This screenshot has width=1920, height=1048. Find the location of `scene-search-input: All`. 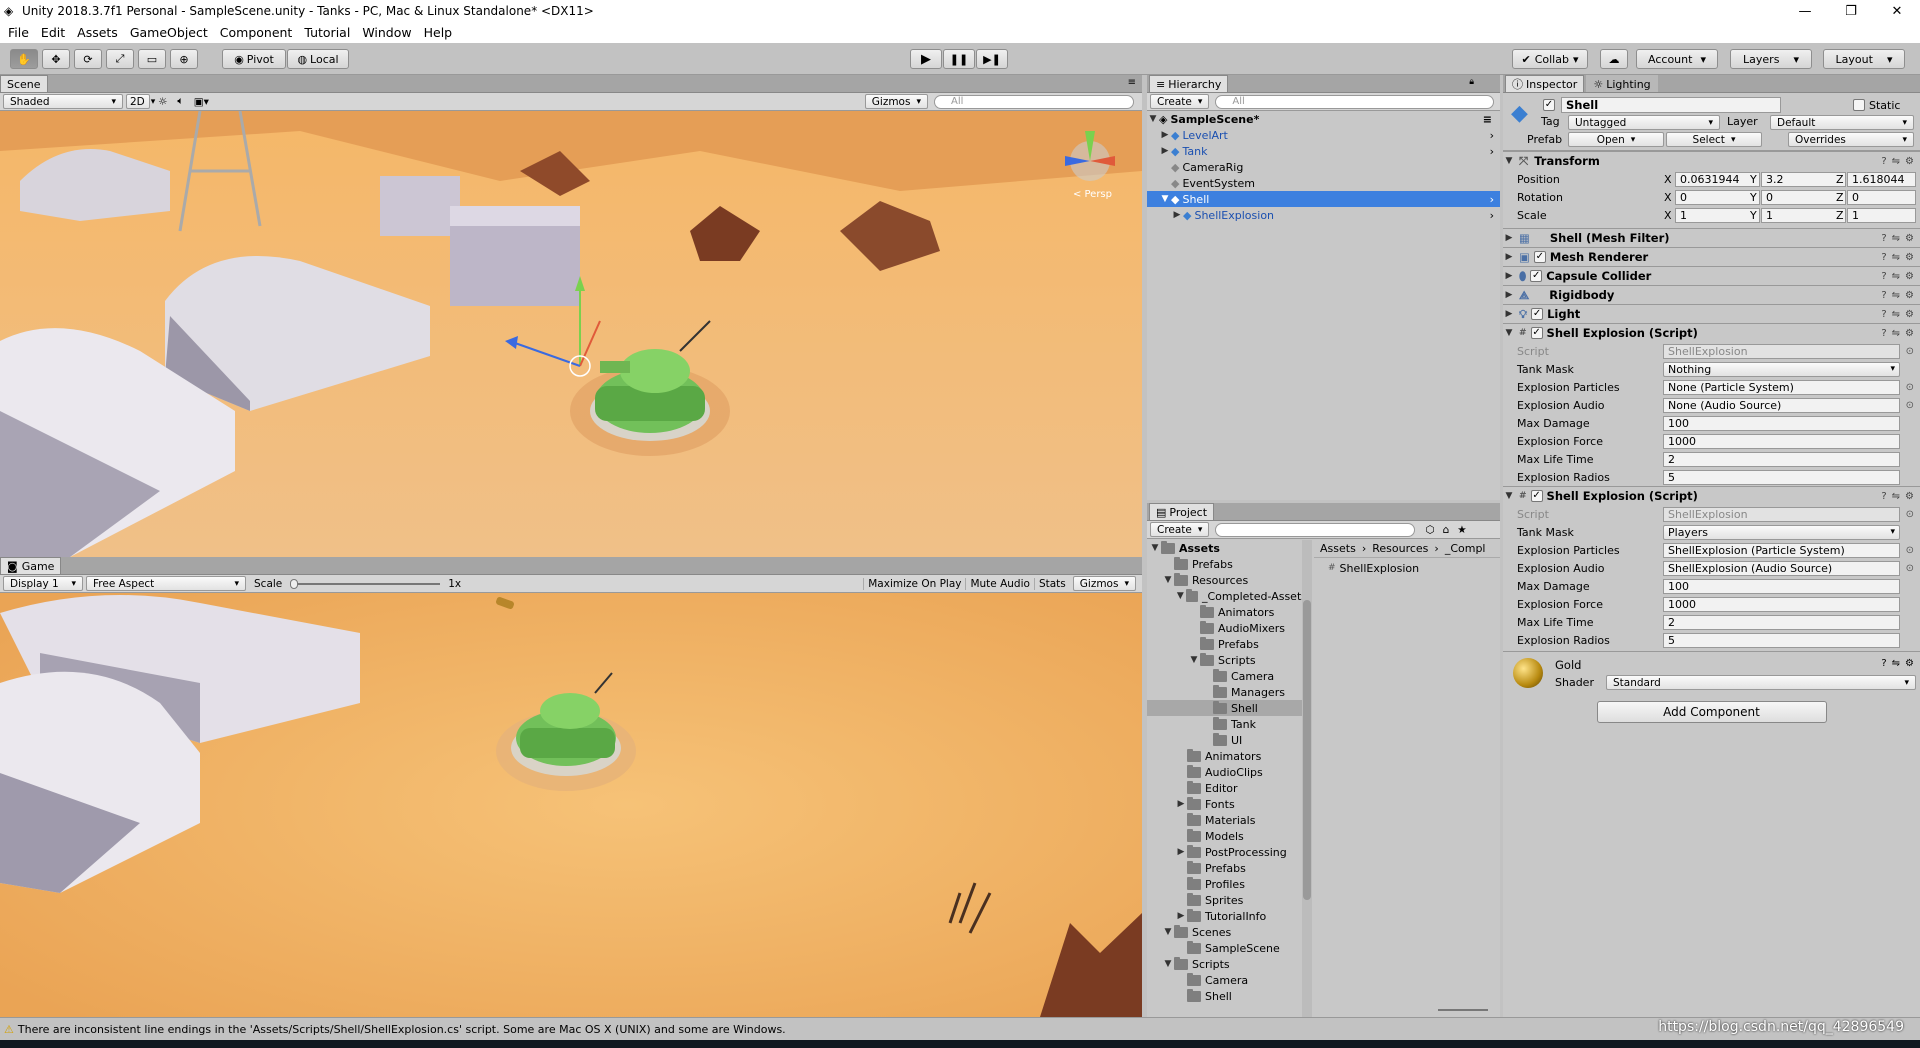

scene-search-input: All is located at coordinates (1034, 101).